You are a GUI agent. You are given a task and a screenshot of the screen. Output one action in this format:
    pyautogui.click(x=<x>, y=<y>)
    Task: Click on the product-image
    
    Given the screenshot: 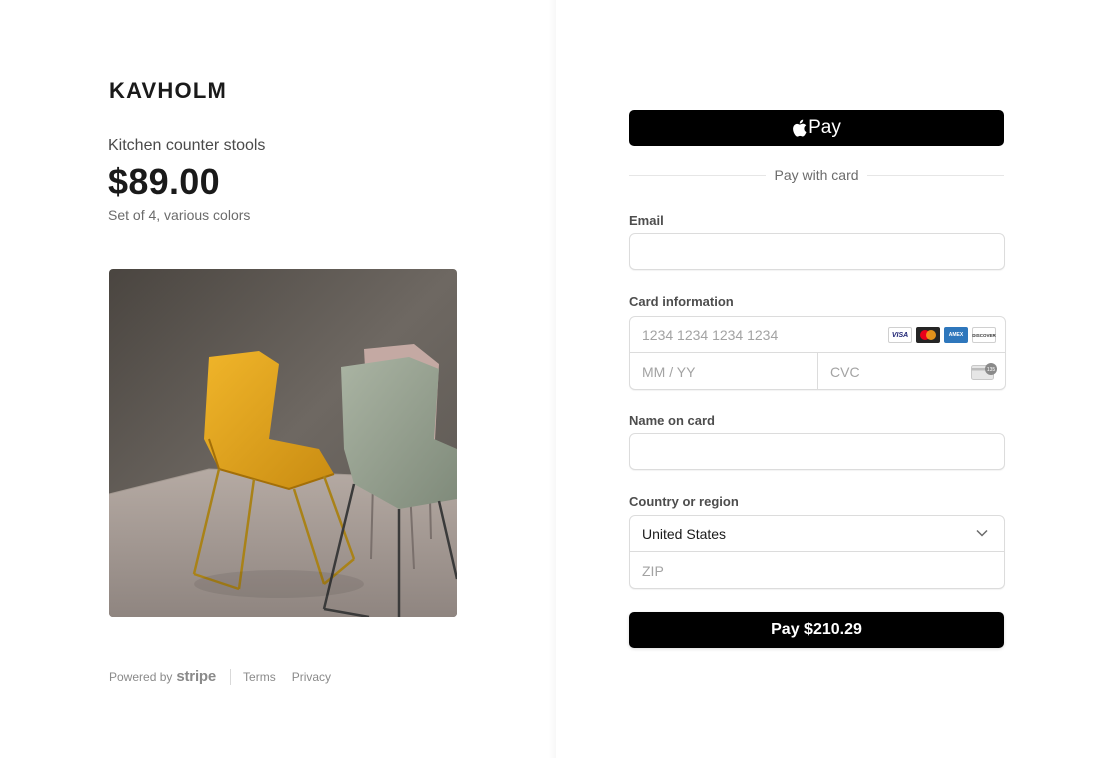 What is the action you would take?
    pyautogui.click(x=283, y=443)
    